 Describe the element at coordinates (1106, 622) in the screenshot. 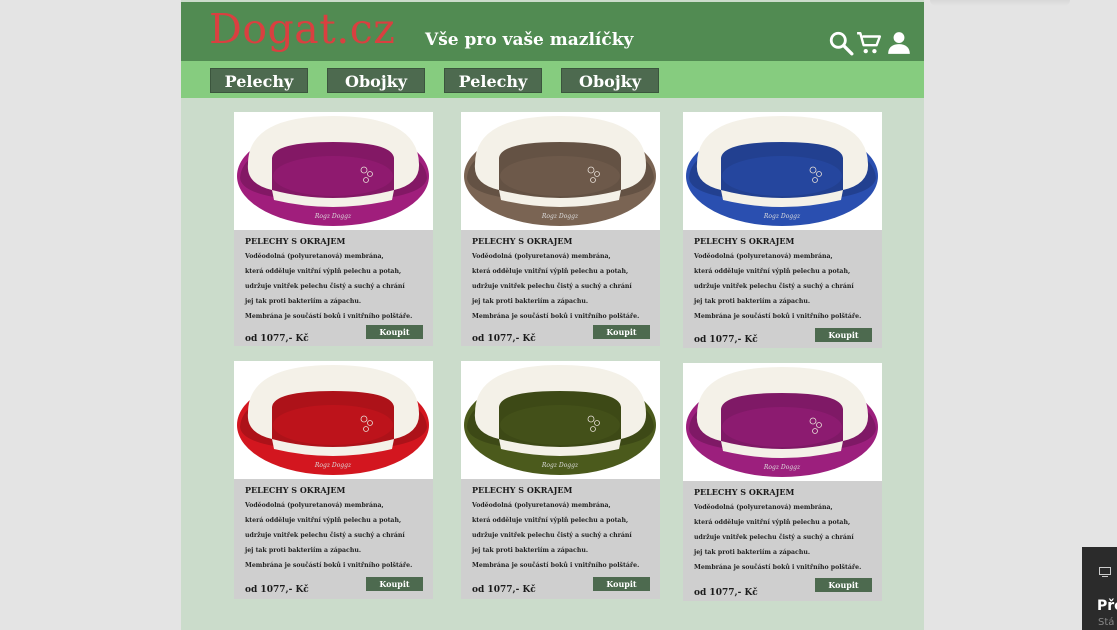

I see `side-panel-subtitle: Stá` at that location.